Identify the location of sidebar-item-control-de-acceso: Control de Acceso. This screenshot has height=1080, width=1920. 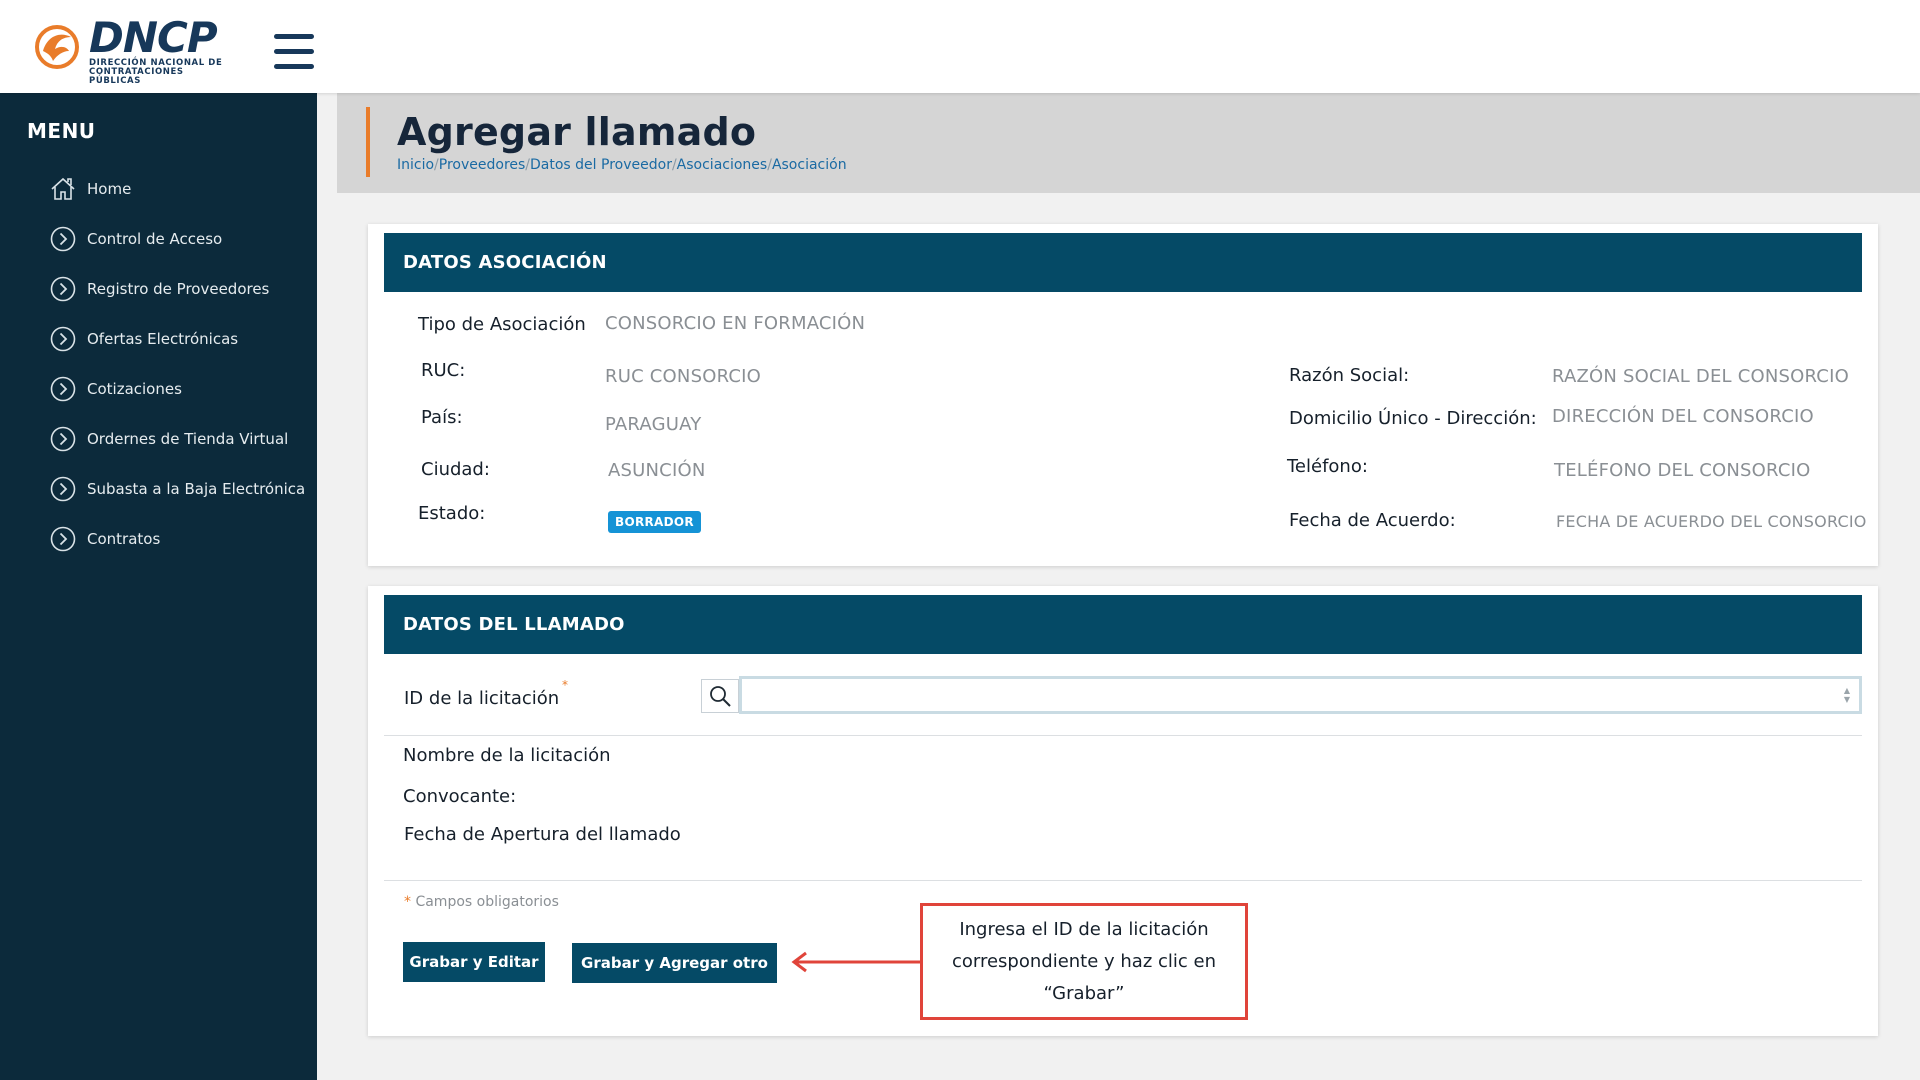
(180, 239).